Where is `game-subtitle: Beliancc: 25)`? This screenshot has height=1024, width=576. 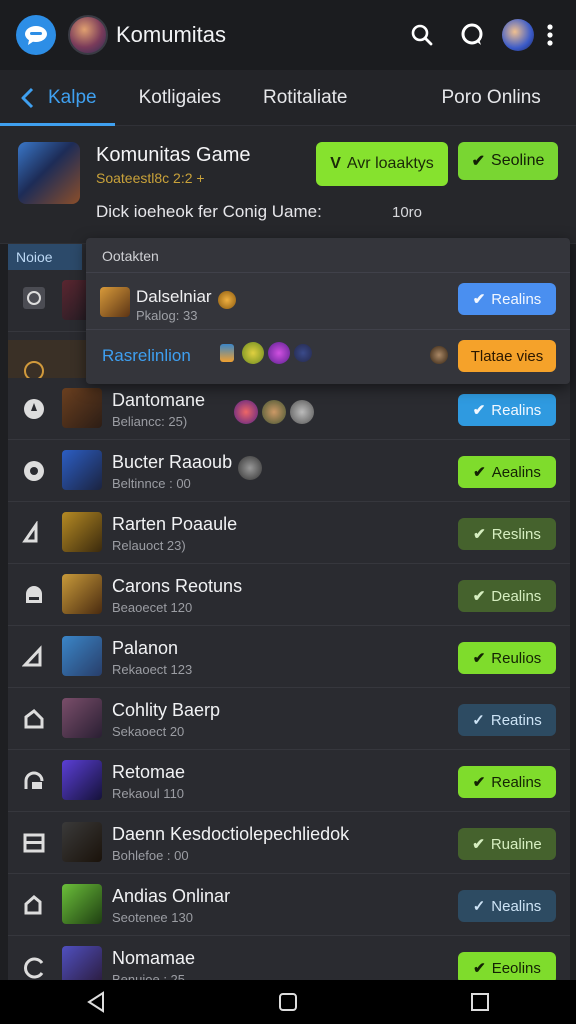 game-subtitle: Beliancc: 25) is located at coordinates (150, 421).